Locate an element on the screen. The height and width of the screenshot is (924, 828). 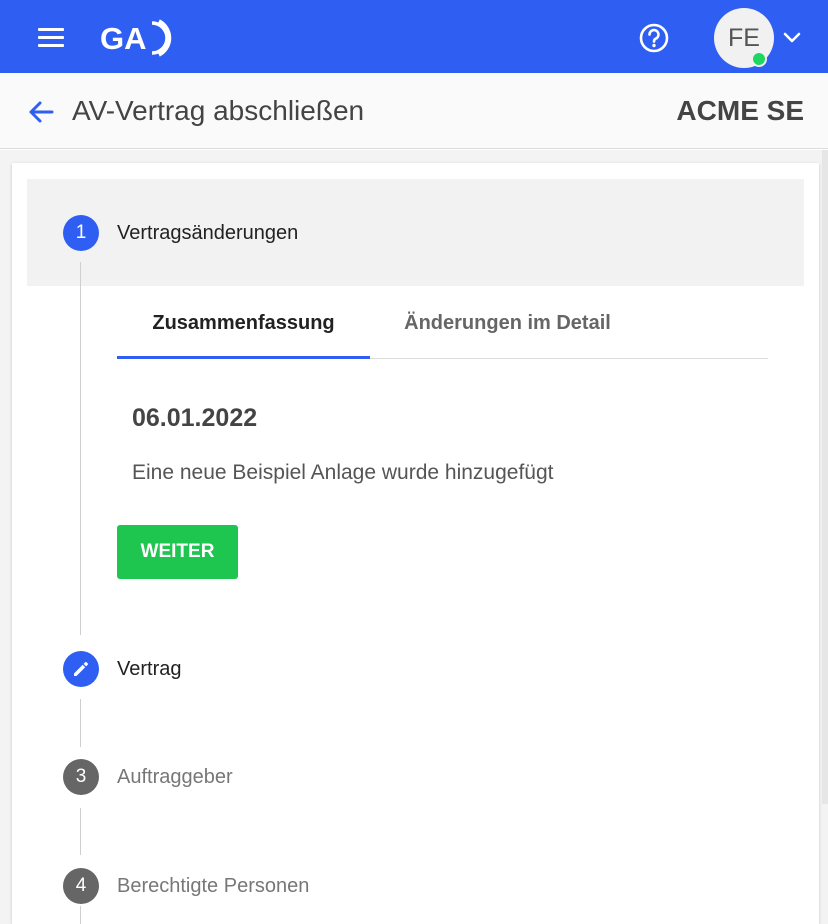
step-number: 4 is located at coordinates (81, 885).